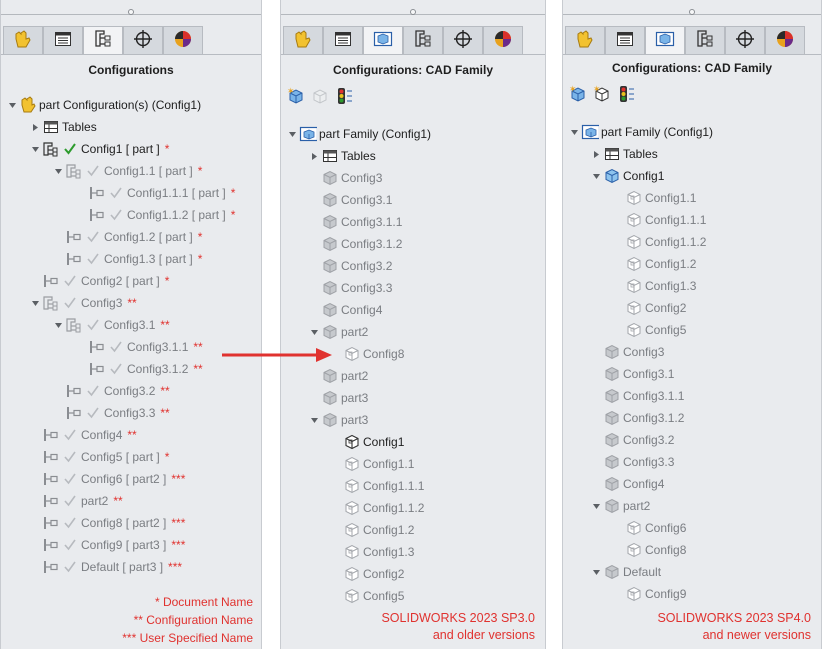 This screenshot has width=822, height=649. I want to click on tree-node: Config8, so click(648, 550).